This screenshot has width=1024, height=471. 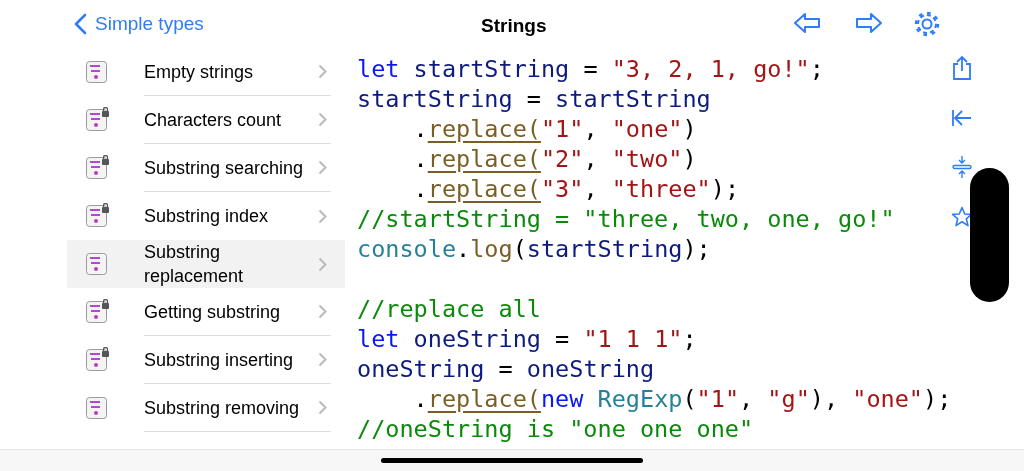 I want to click on code-line: .replace("2", "two"), so click(x=554, y=159).